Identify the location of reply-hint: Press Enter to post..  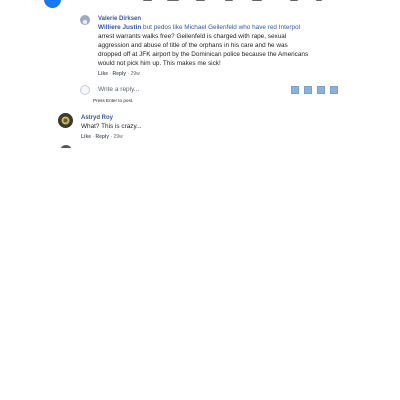
(113, 100).